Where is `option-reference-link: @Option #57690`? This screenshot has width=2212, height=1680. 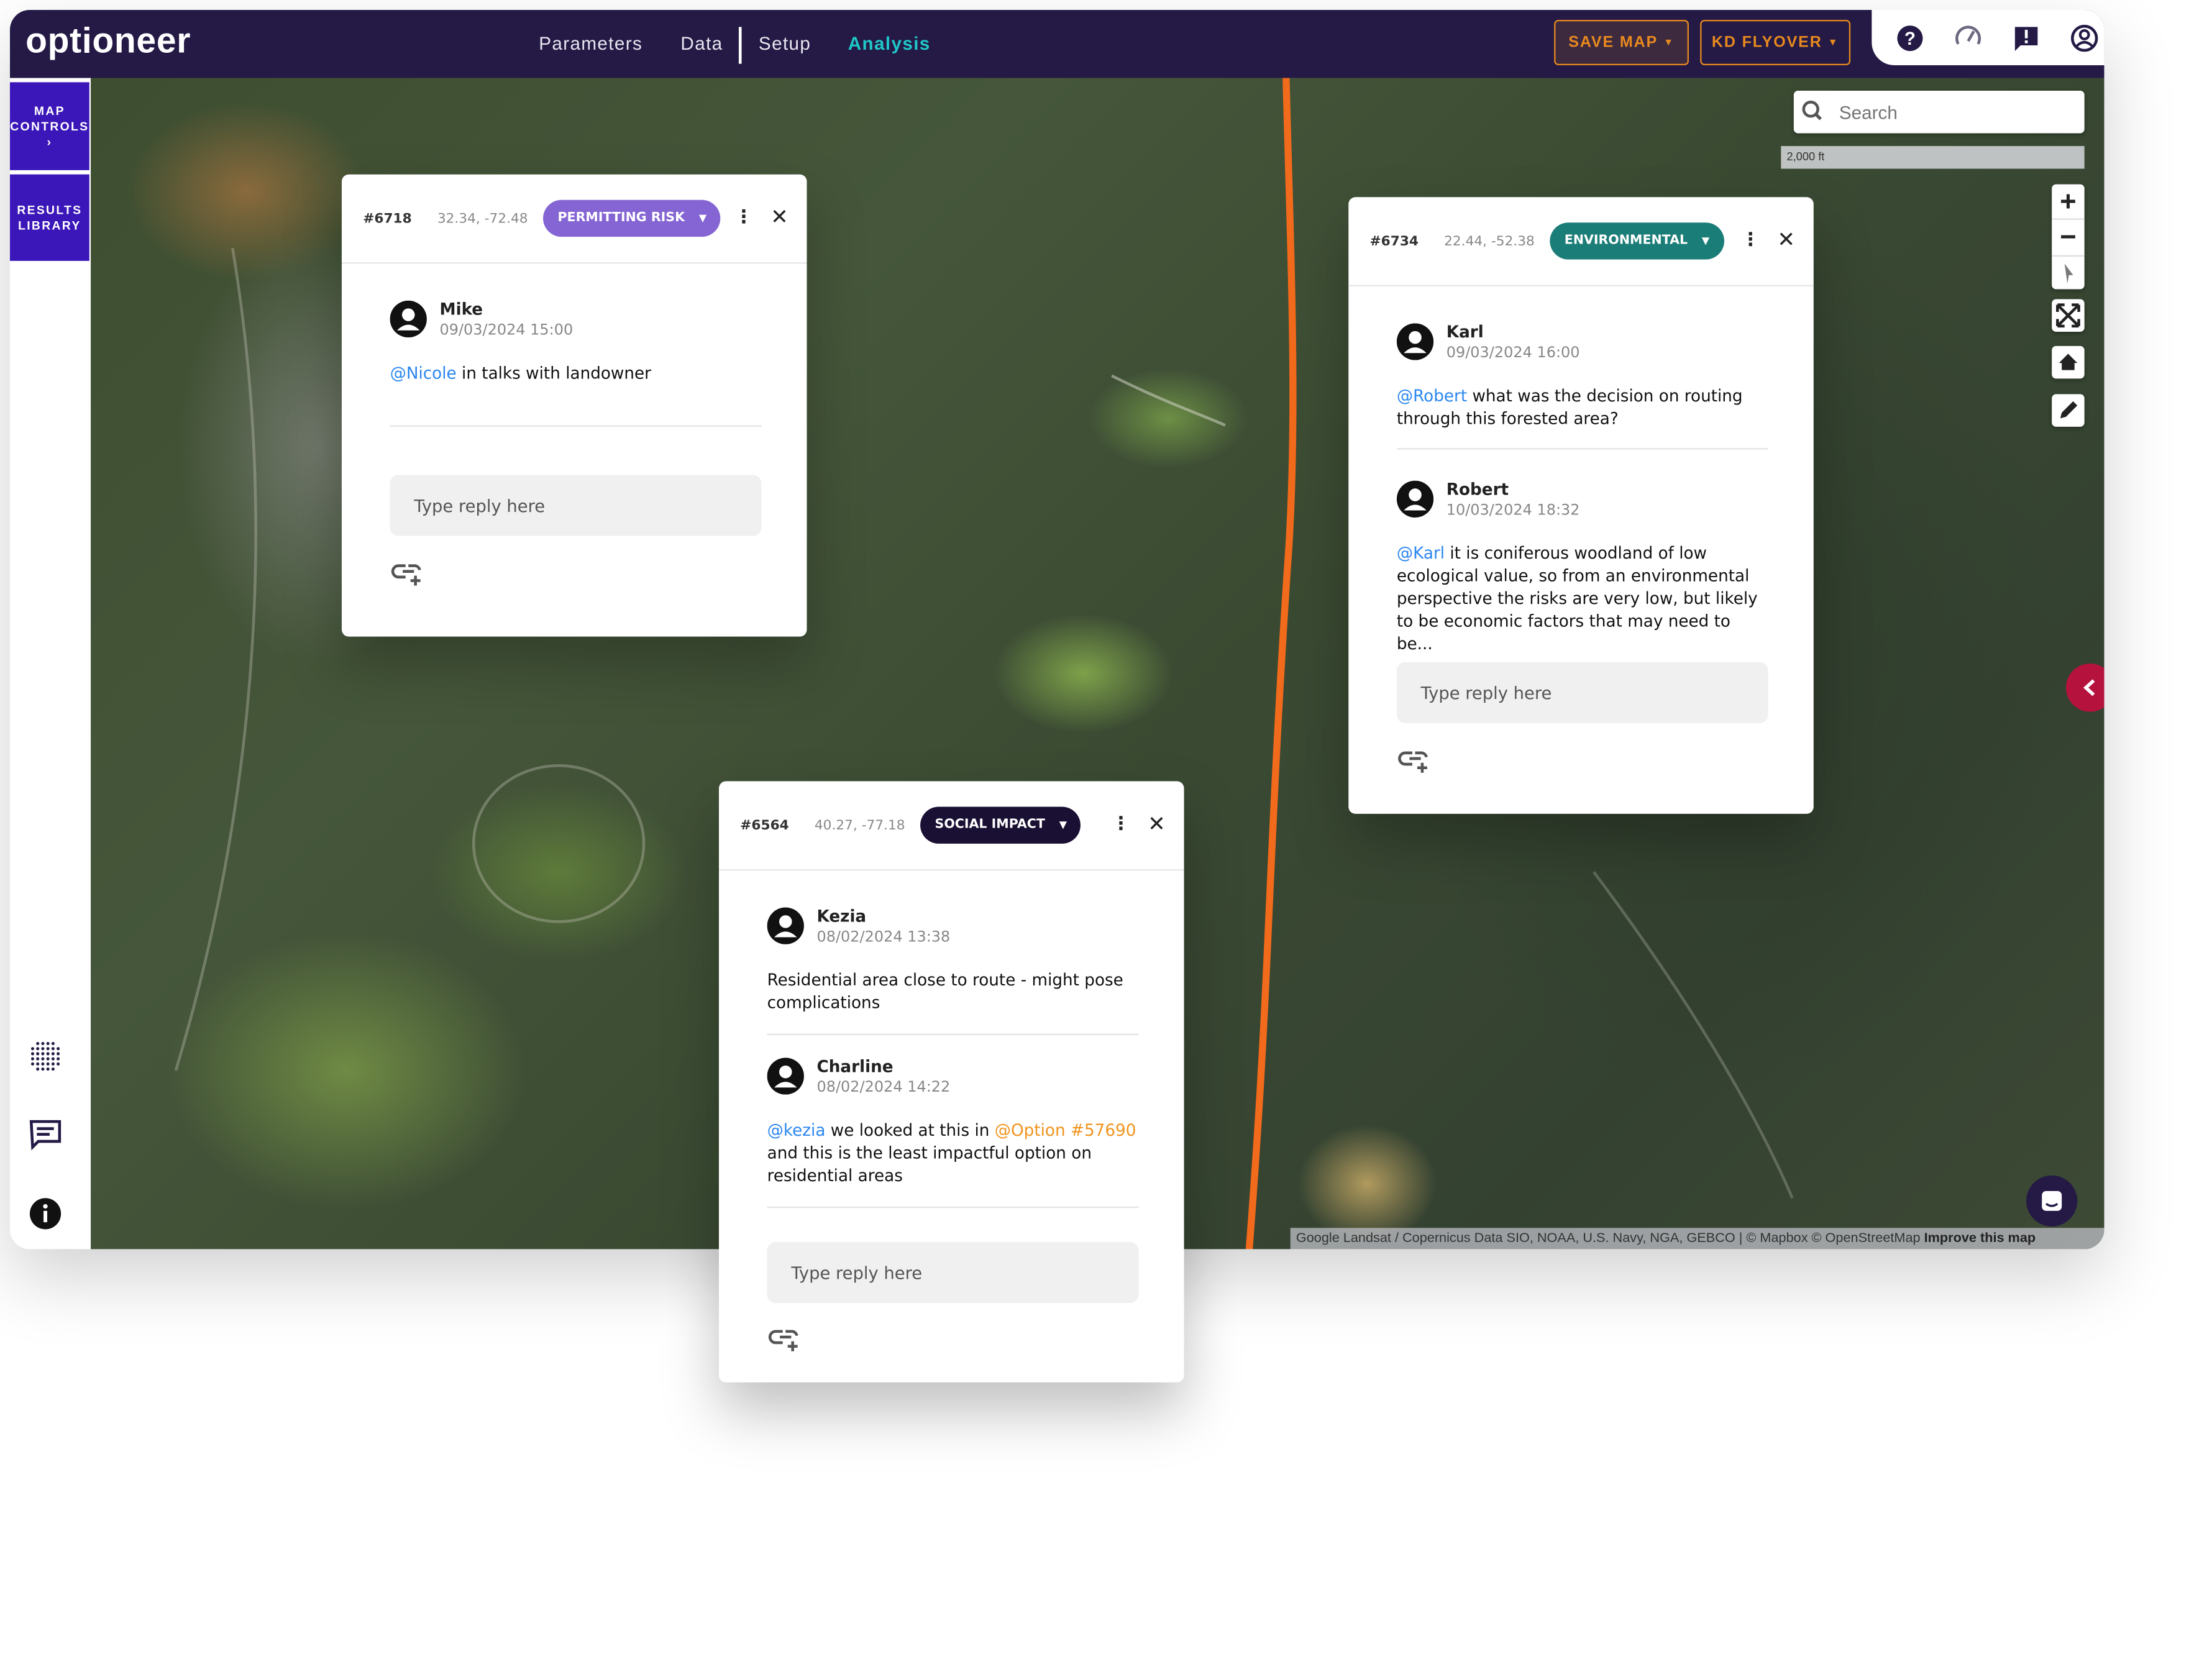
option-reference-link: @Option #57690 is located at coordinates (1065, 1130).